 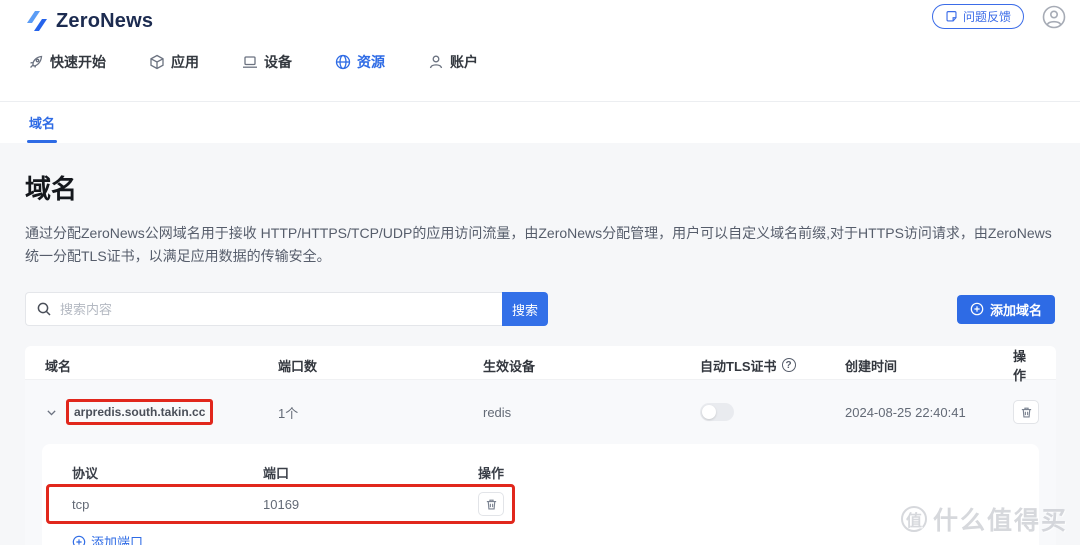 I want to click on laptop-icon, so click(x=250, y=62).